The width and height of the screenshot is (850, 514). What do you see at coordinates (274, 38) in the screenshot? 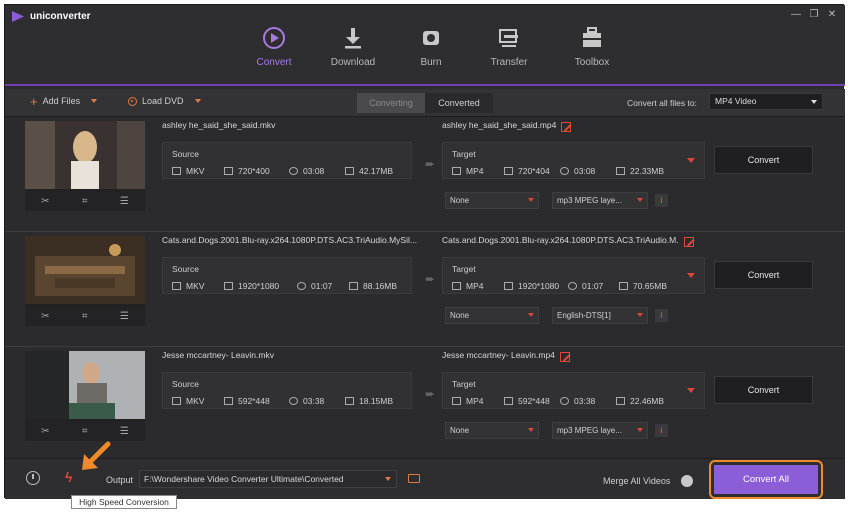
I see `convert-icon` at bounding box center [274, 38].